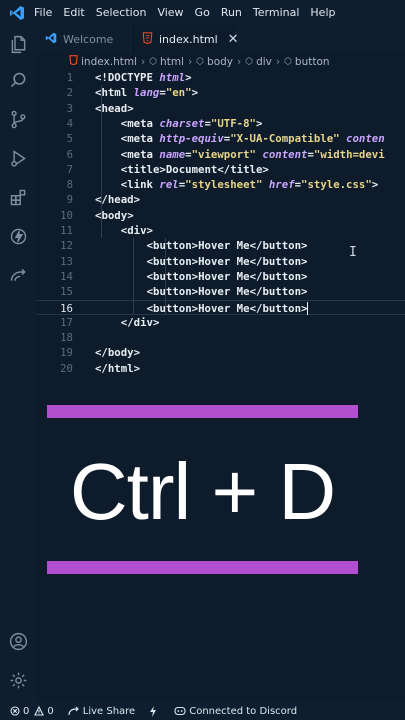 The image size is (405, 720). Describe the element at coordinates (66, 276) in the screenshot. I see `line-number: 14` at that location.